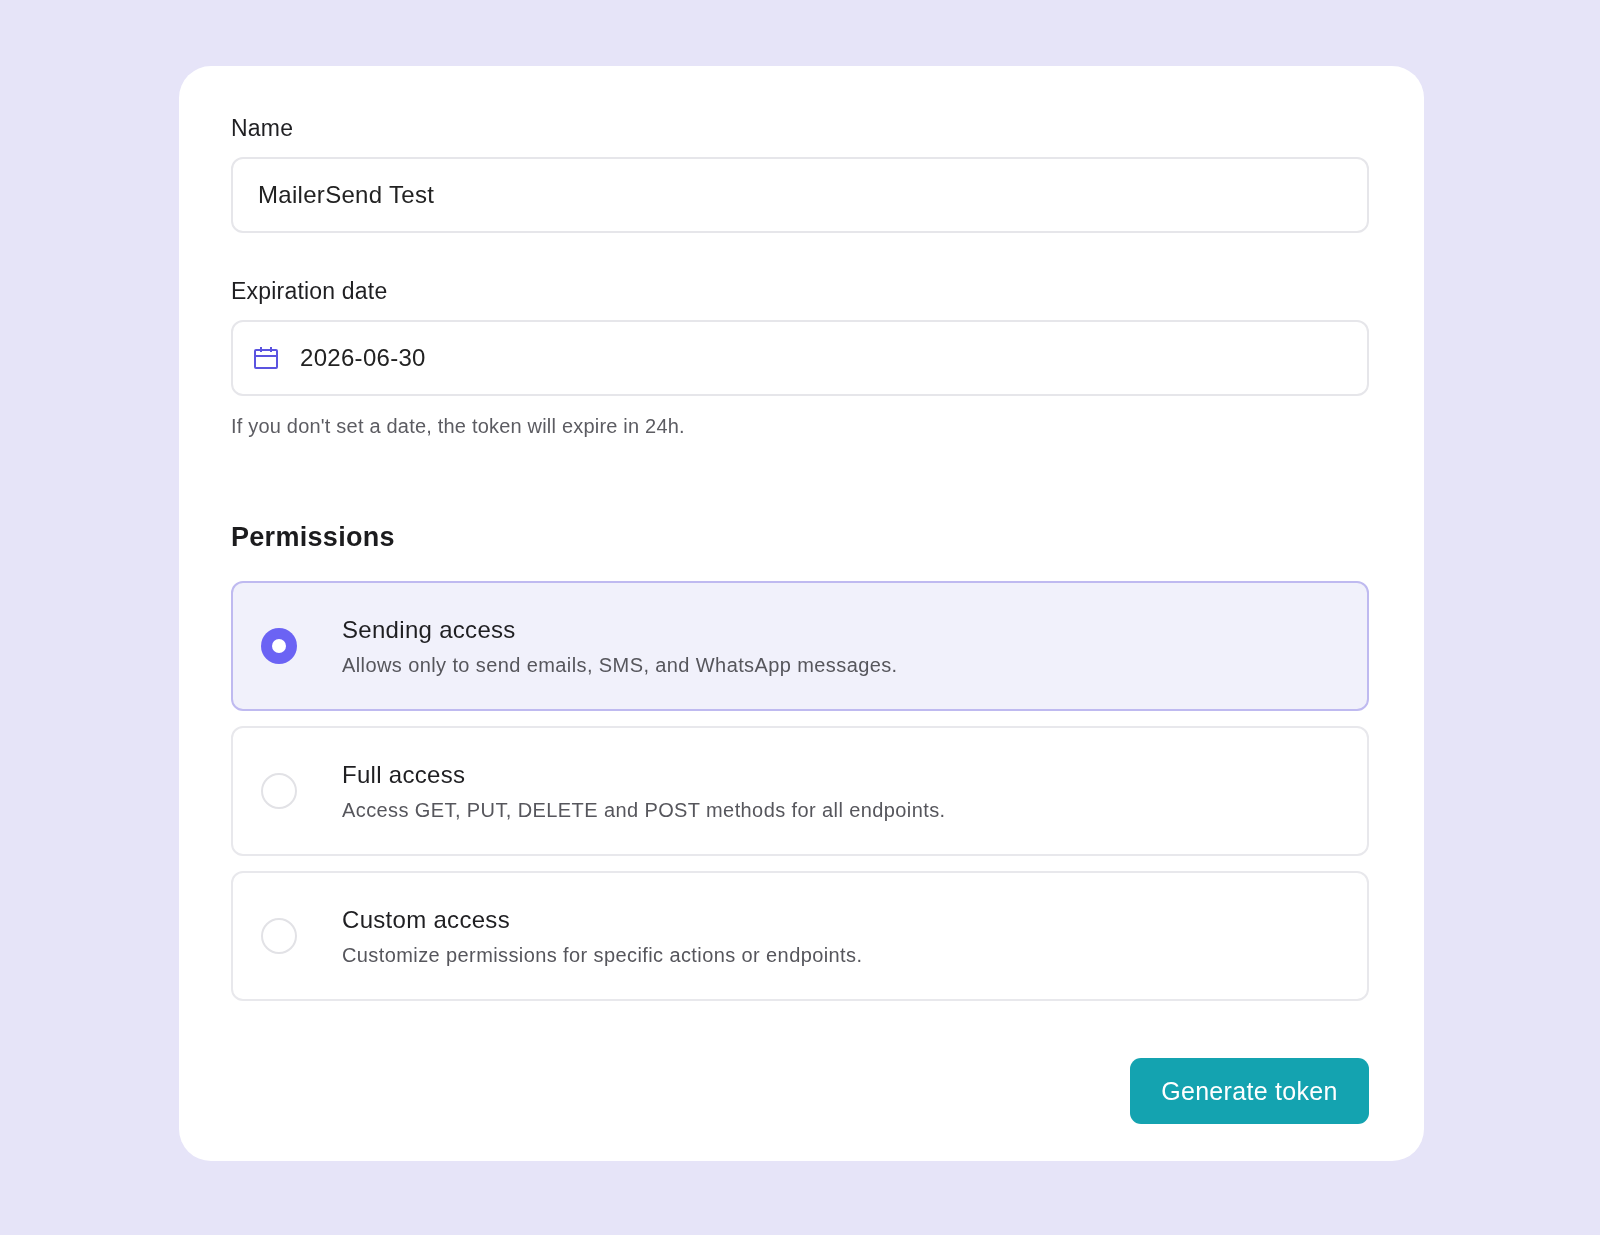 This screenshot has height=1235, width=1600. What do you see at coordinates (313, 537) in the screenshot?
I see `section-heading: Permissions` at bounding box center [313, 537].